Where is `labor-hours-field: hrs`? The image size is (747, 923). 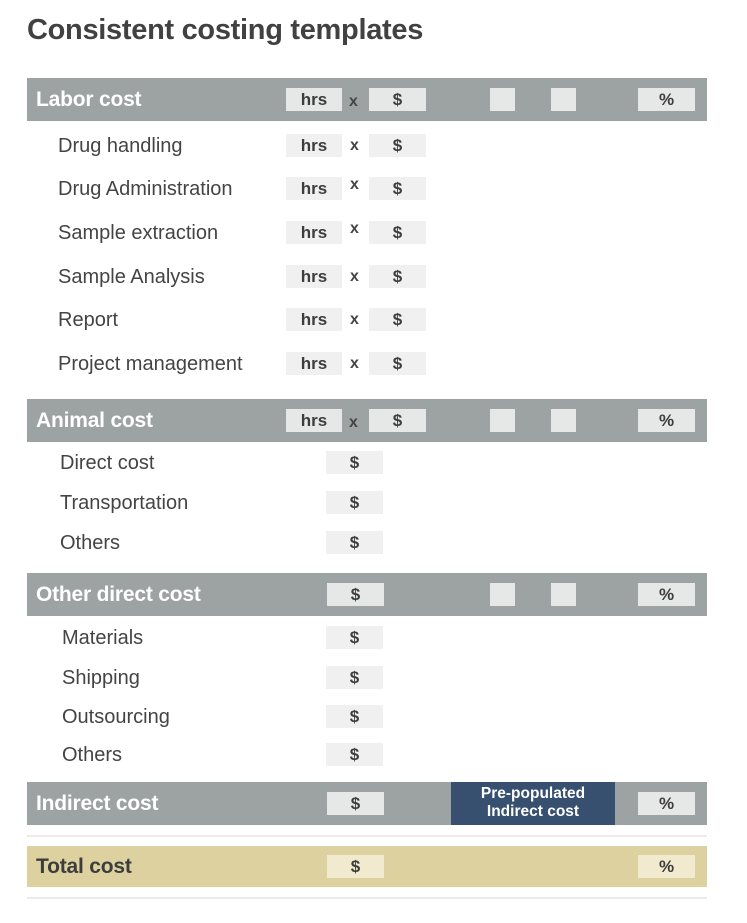
labor-hours-field: hrs is located at coordinates (314, 99).